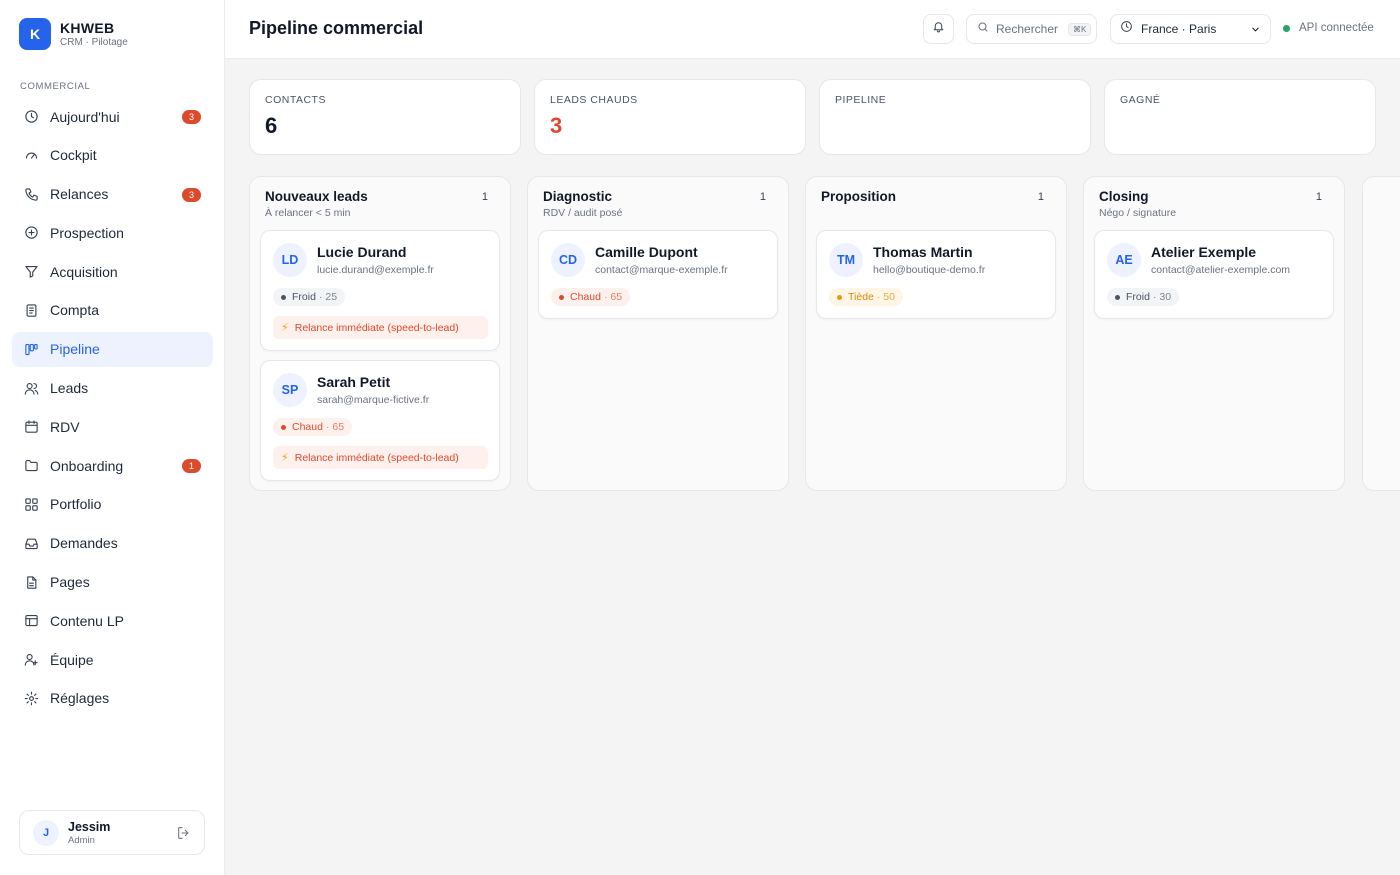  Describe the element at coordinates (661, 270) in the screenshot. I see `lead-email: contact@marque-exemple.fr` at that location.